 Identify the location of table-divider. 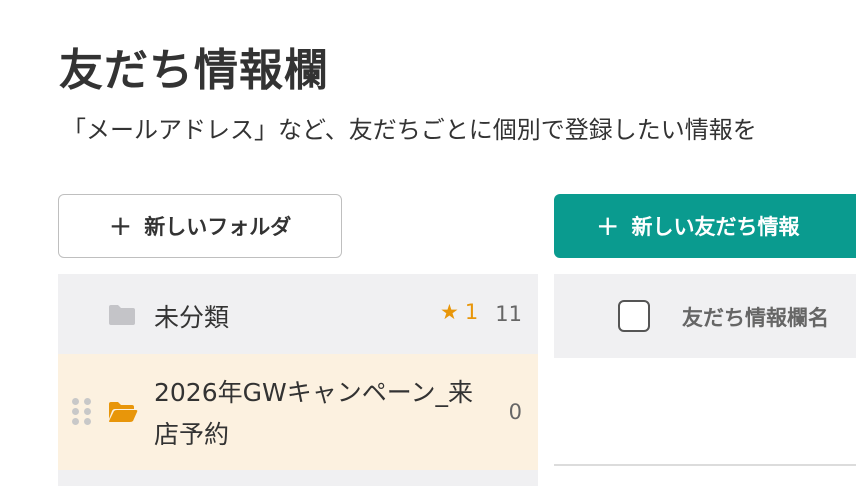
(705, 465).